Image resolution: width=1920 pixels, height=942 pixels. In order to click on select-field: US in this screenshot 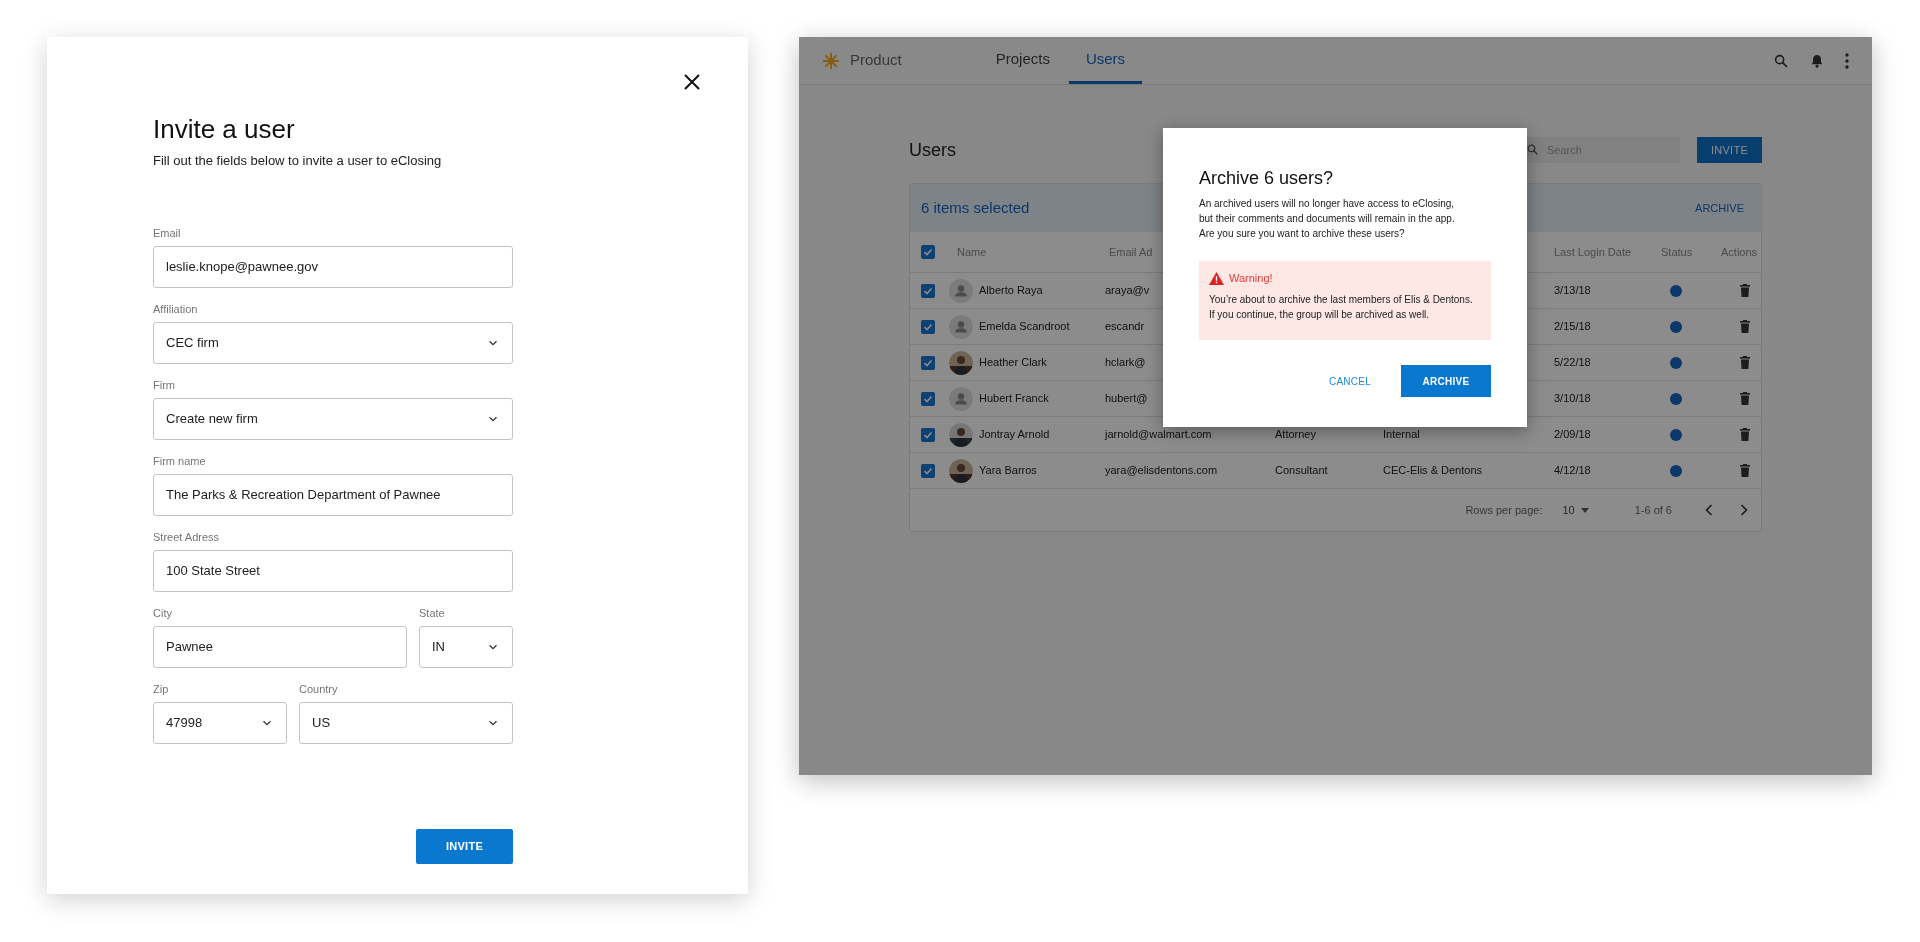, I will do `click(406, 722)`.